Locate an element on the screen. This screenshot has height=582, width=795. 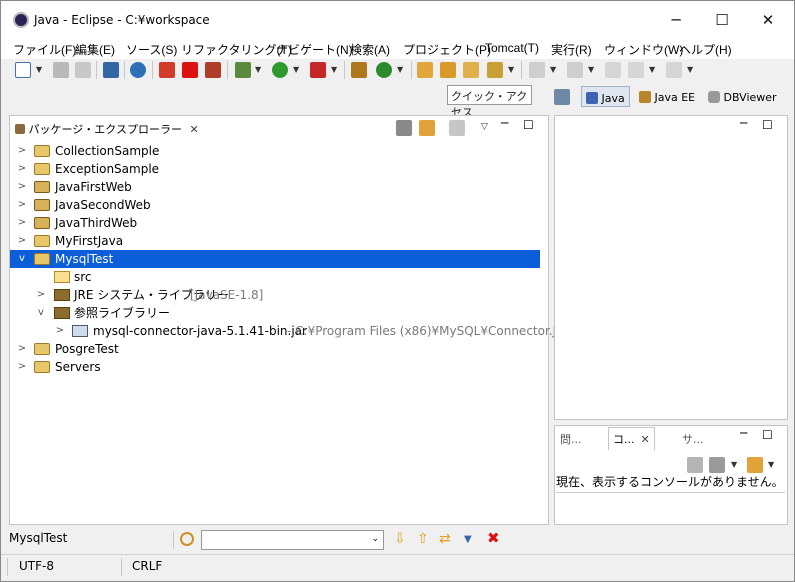
tree-item-source-folder: src is located at coordinates (275, 277).